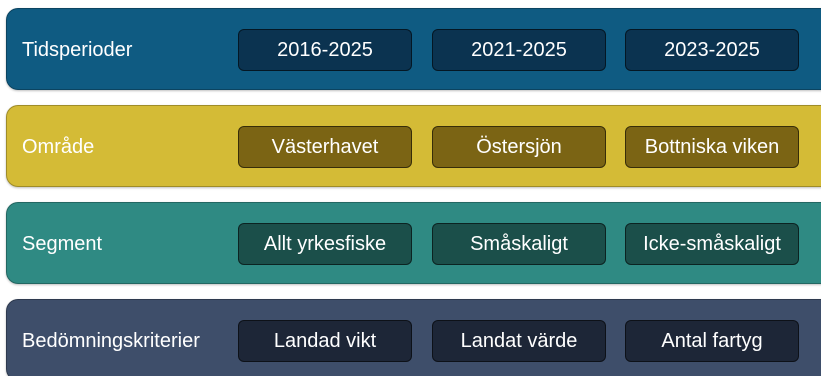  Describe the element at coordinates (325, 341) in the screenshot. I see `chip-landad-vikt: Landad vikt` at that location.